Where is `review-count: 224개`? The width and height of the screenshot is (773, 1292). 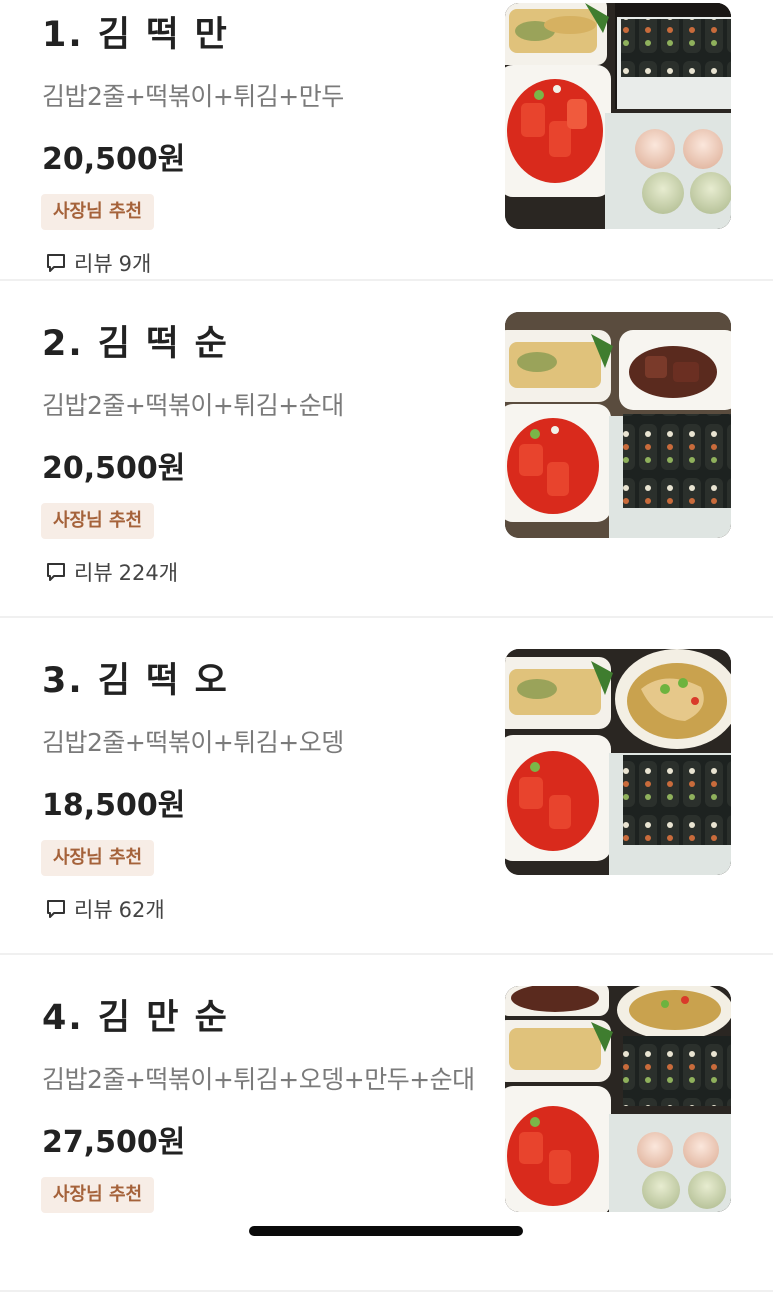 review-count: 224개 is located at coordinates (148, 573).